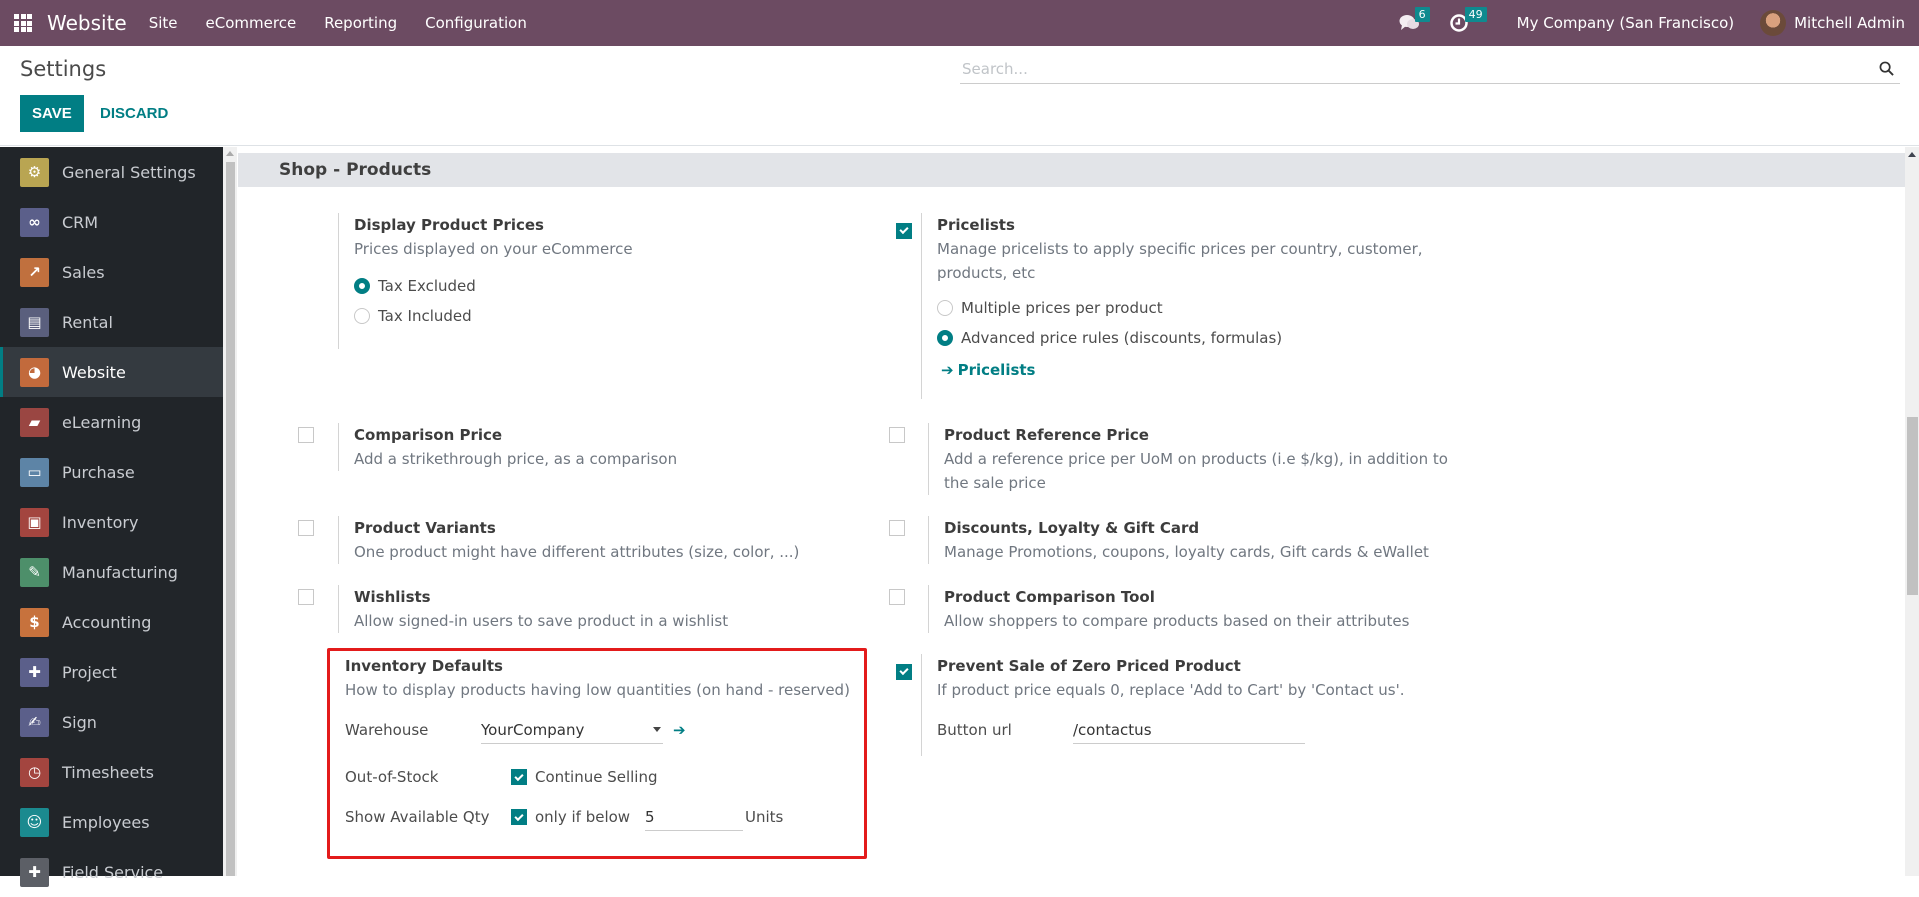 This screenshot has width=1919, height=897. What do you see at coordinates (106, 822) in the screenshot?
I see `sidebar-item-label: Employees` at bounding box center [106, 822].